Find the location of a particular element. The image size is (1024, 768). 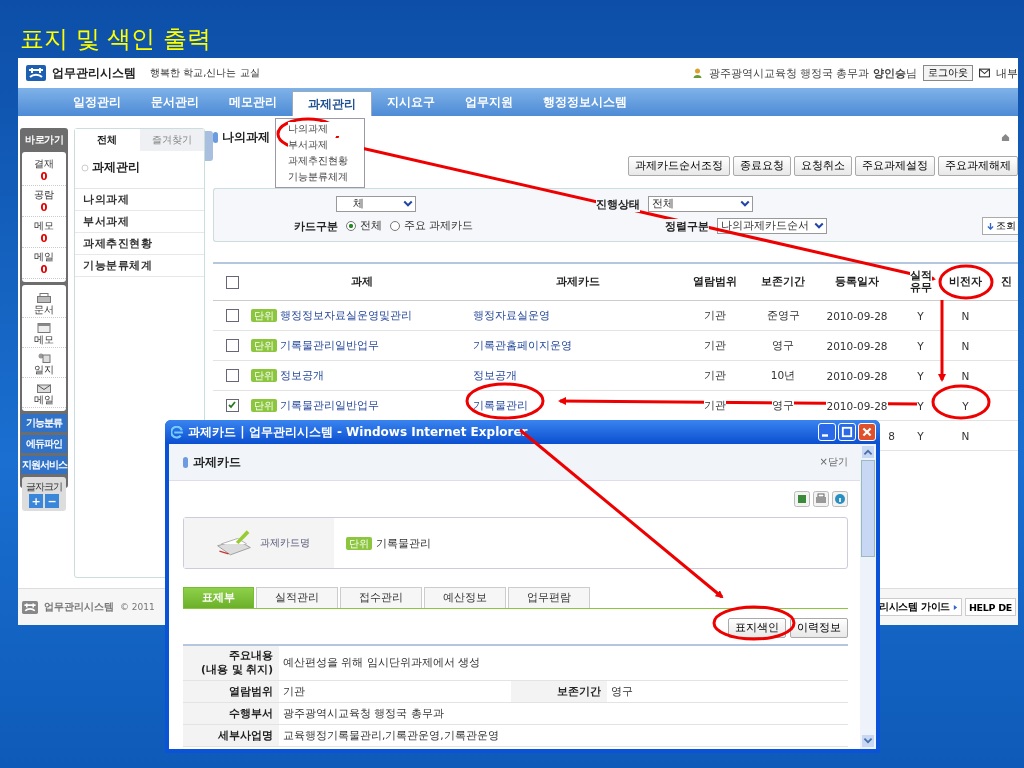

page-title: 나의과제 is located at coordinates (246, 137).